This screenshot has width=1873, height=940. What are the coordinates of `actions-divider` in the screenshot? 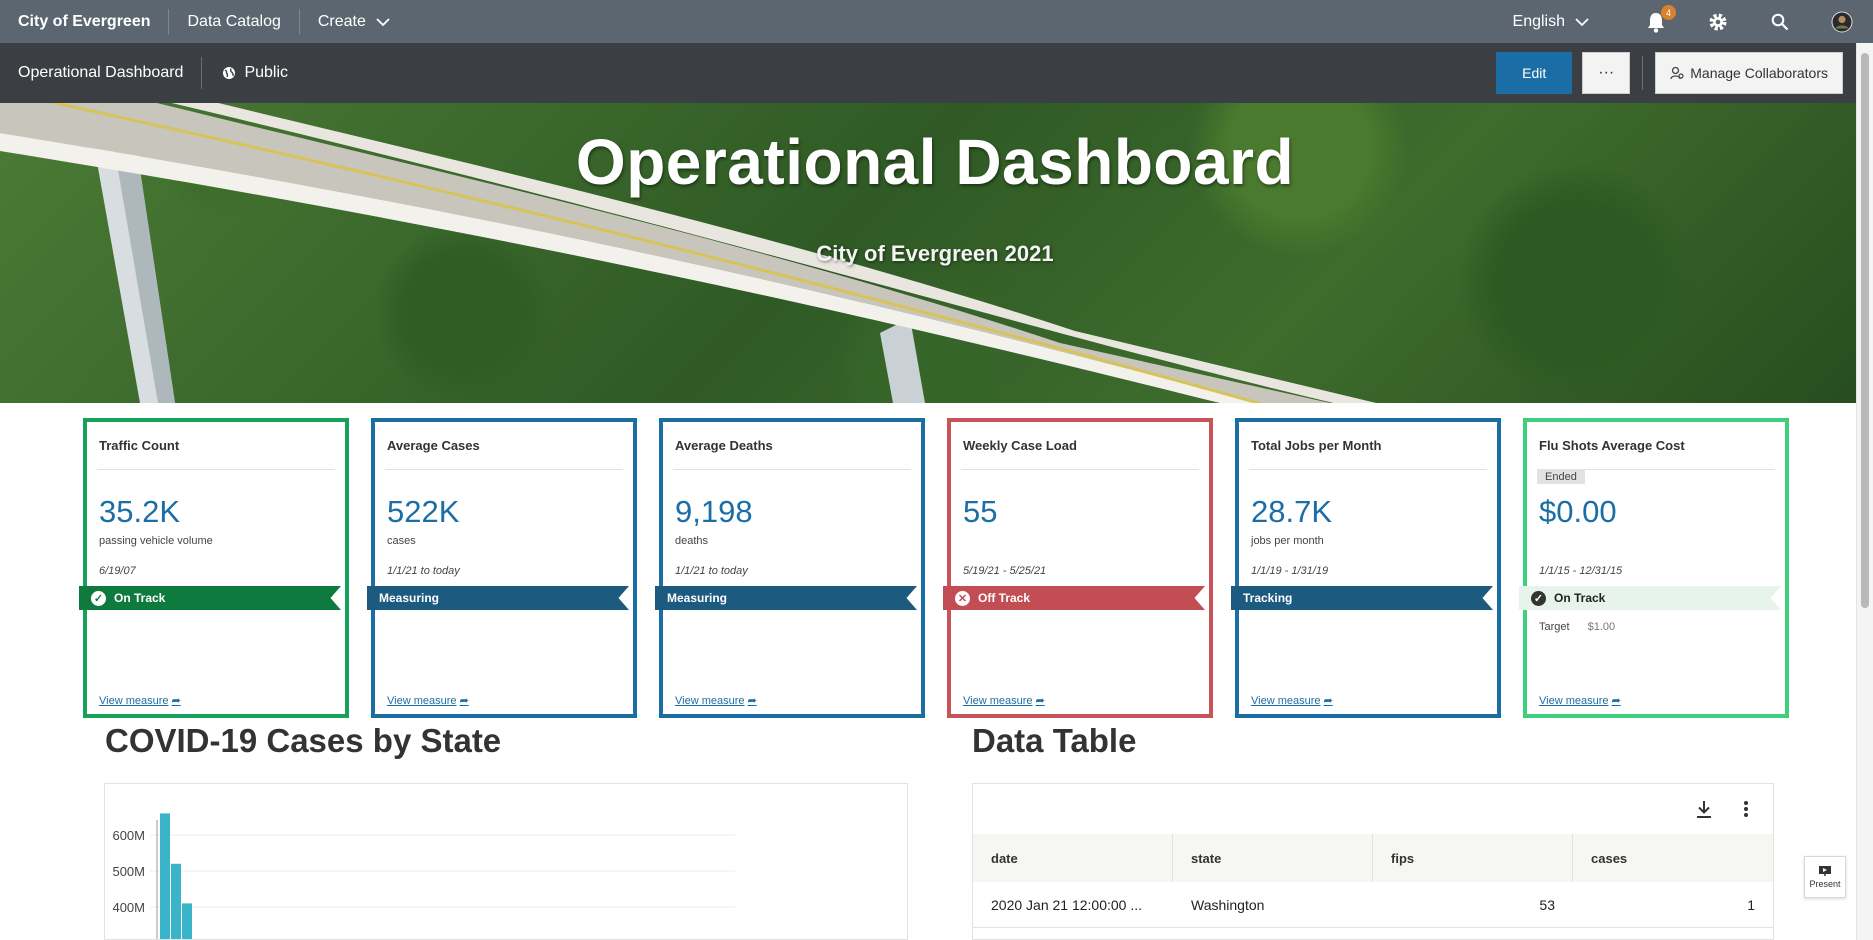 It's located at (1643, 73).